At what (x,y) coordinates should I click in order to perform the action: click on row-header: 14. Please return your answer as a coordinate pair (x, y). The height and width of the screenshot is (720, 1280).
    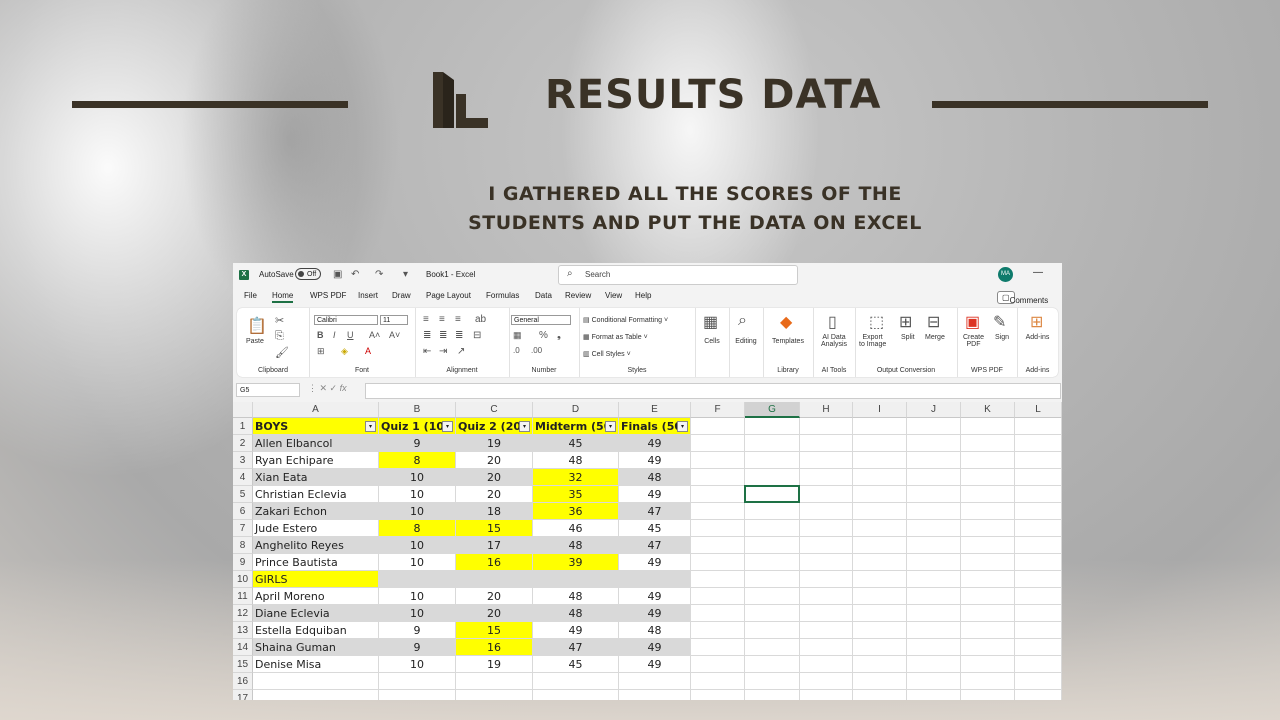
    Looking at the image, I should click on (243, 647).